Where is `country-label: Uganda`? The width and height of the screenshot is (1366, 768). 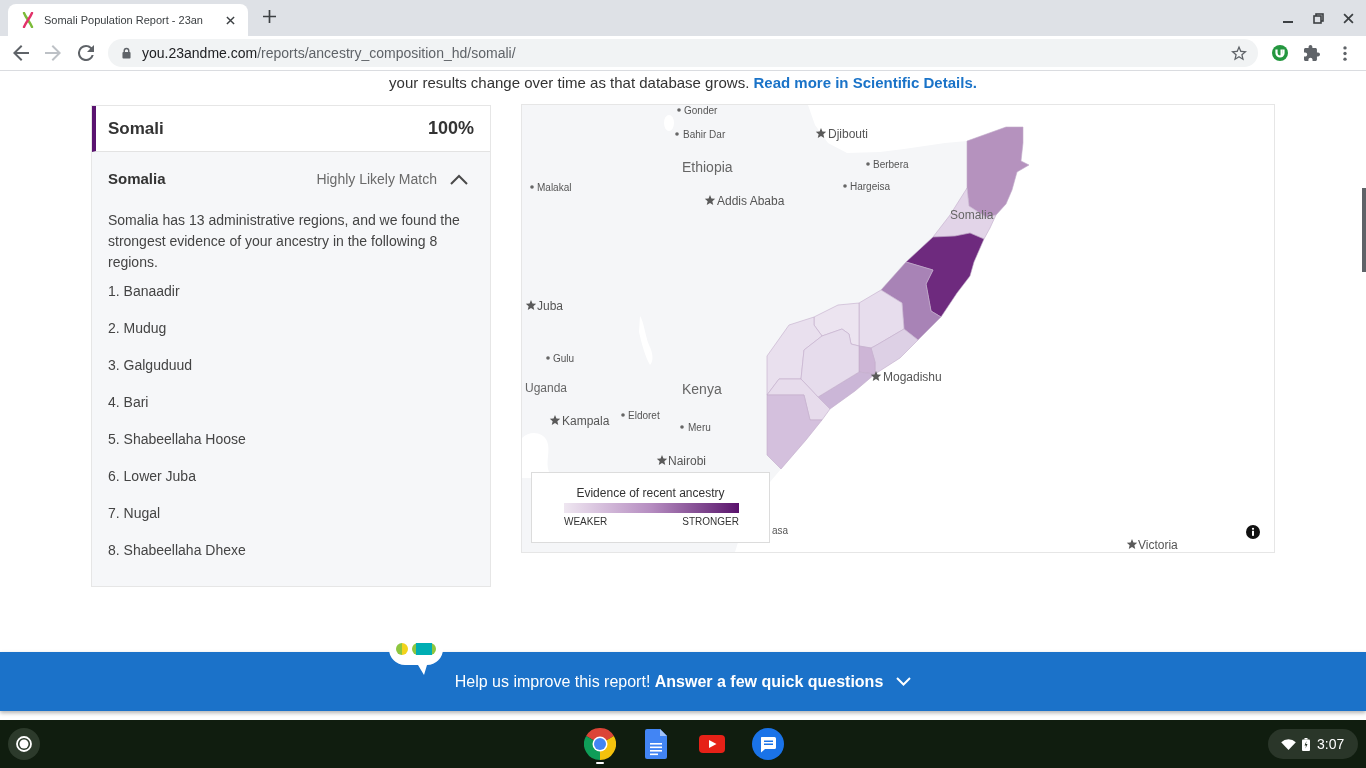
country-label: Uganda is located at coordinates (546, 388).